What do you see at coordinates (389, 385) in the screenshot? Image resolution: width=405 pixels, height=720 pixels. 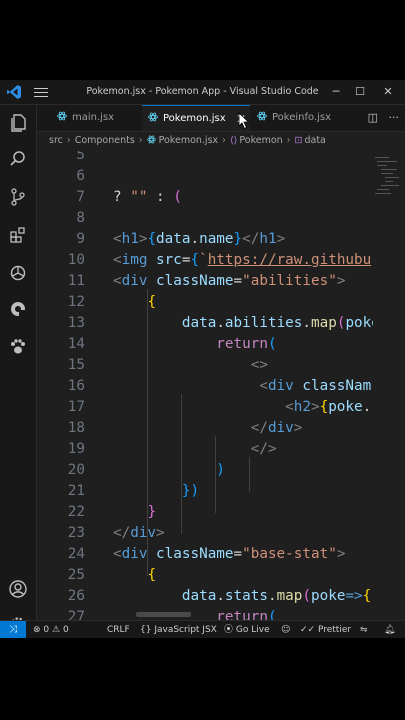 I see `minimap` at bounding box center [389, 385].